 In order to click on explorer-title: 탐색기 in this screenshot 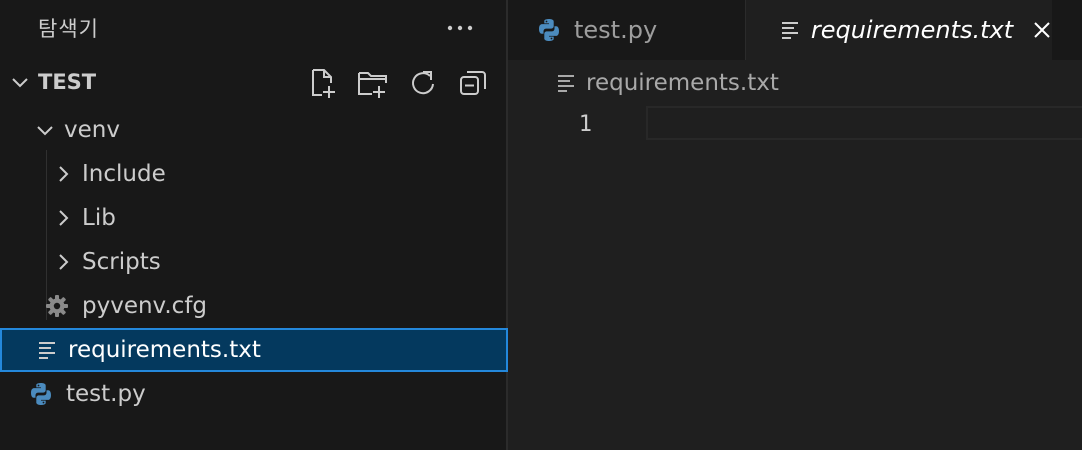, I will do `click(68, 29)`.